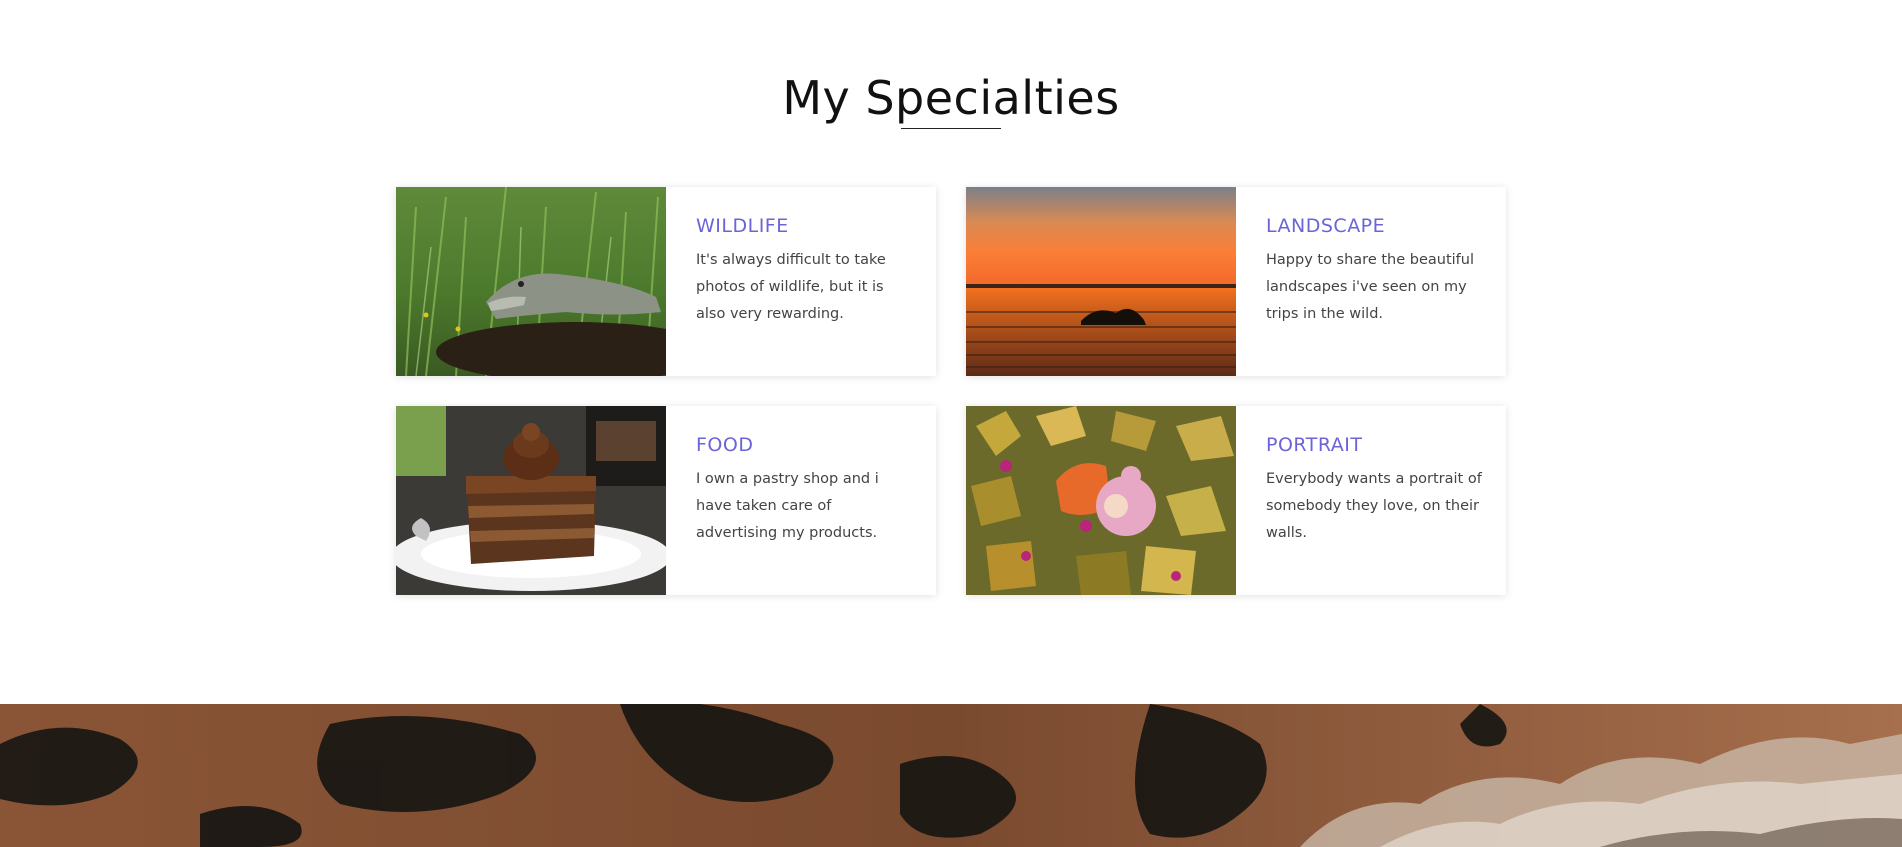  What do you see at coordinates (1314, 445) in the screenshot?
I see `portrait-heading: PORTRAIT` at bounding box center [1314, 445].